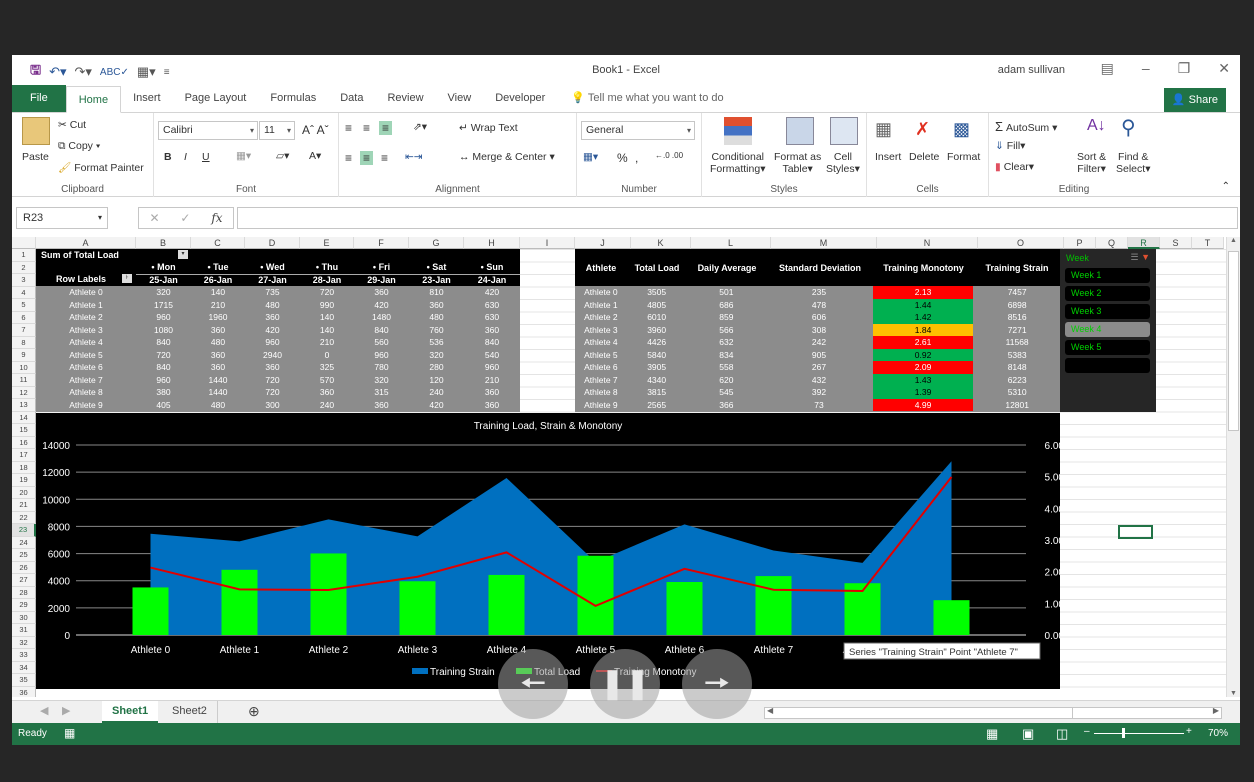 This screenshot has width=1254, height=782. Describe the element at coordinates (24, 442) in the screenshot. I see `row-header-16: 16` at that location.